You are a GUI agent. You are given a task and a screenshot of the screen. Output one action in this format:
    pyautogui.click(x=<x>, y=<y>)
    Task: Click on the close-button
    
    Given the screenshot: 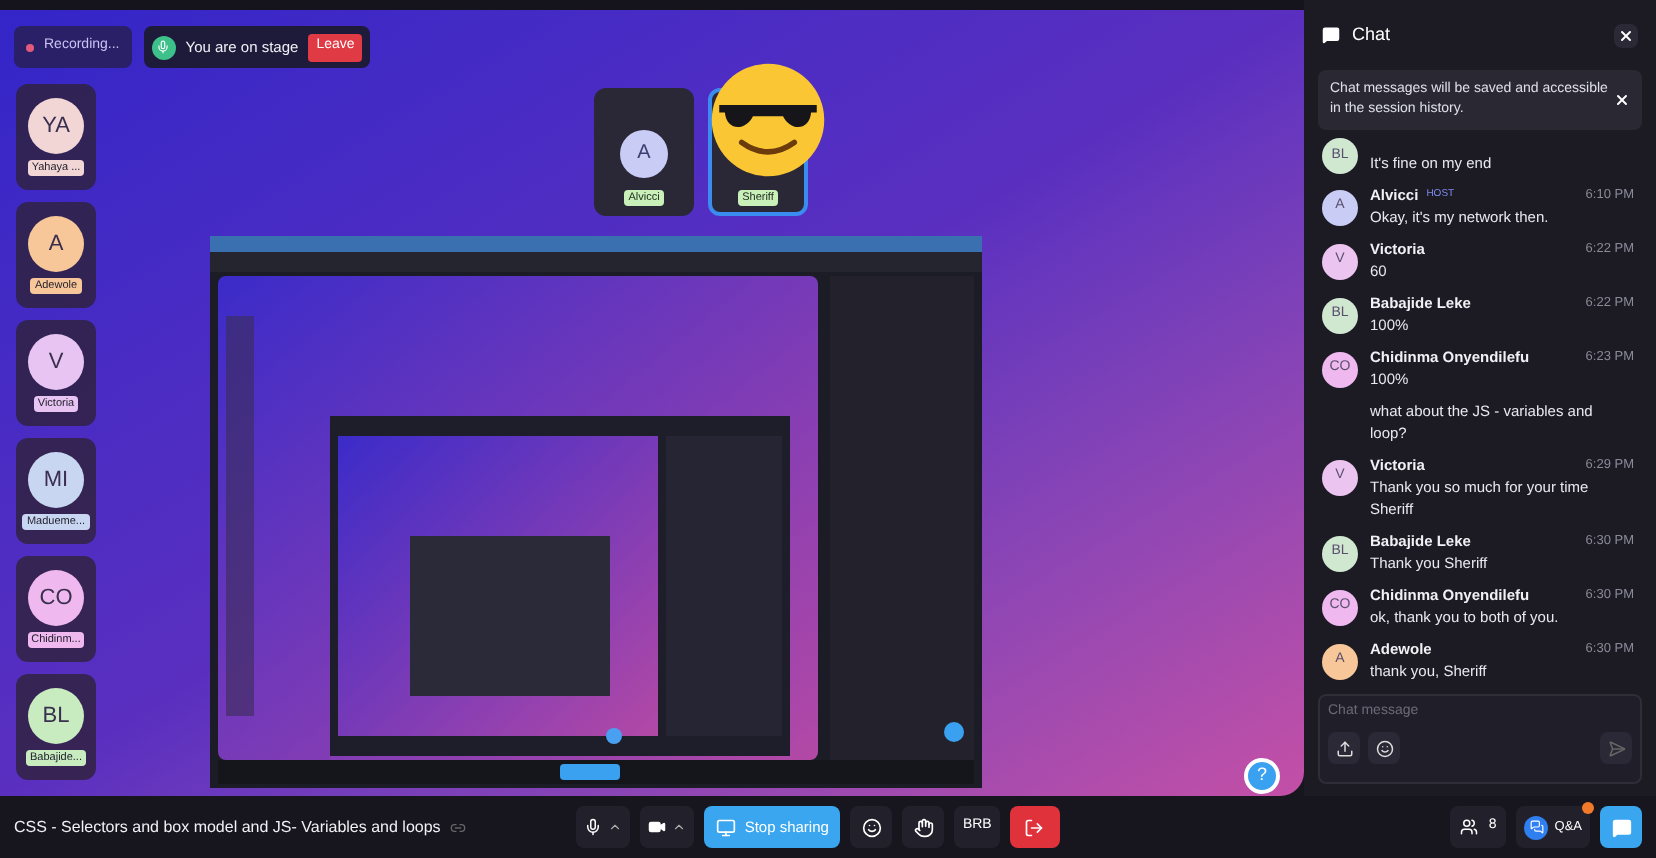 What is the action you would take?
    pyautogui.click(x=1626, y=35)
    